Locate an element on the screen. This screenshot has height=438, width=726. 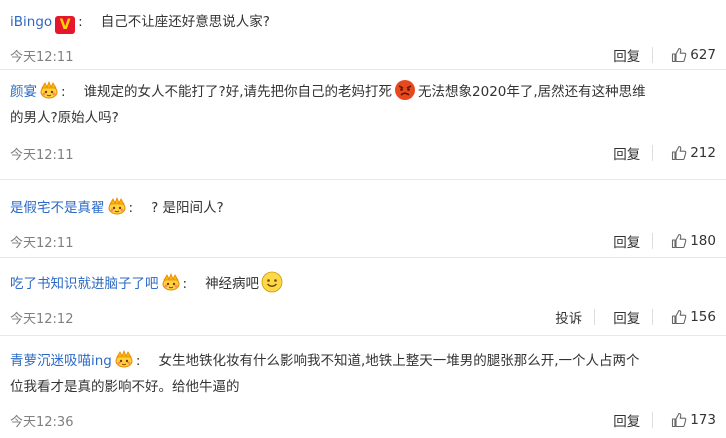
like-button: 627 is located at coordinates (693, 55).